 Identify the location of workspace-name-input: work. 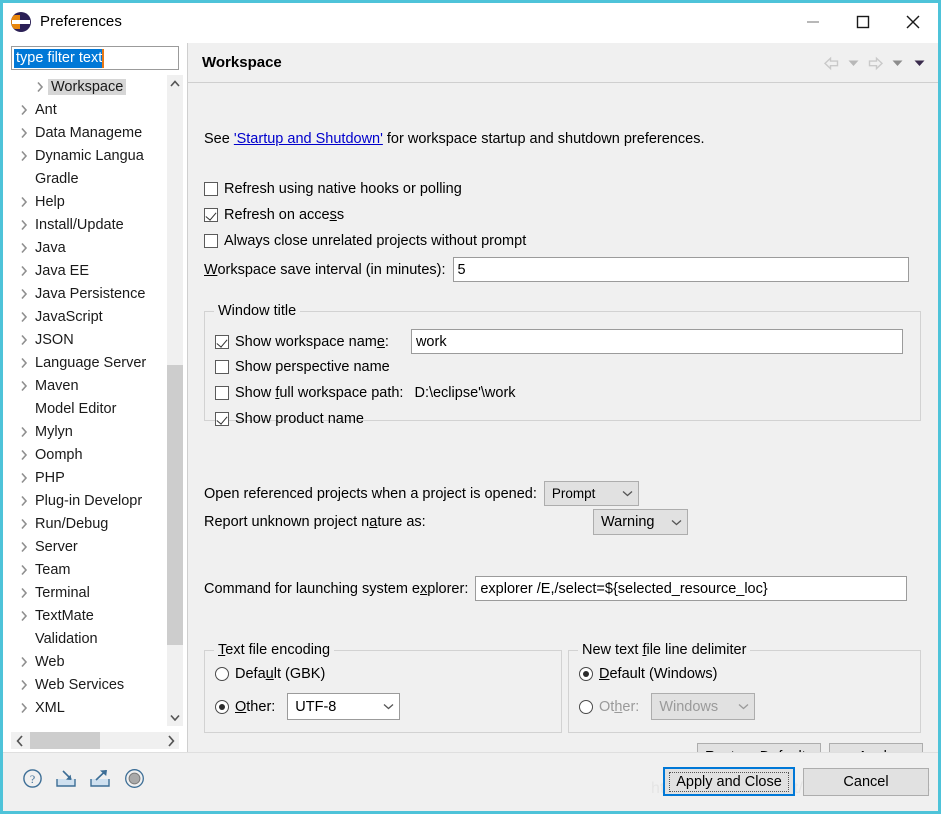
(656, 341).